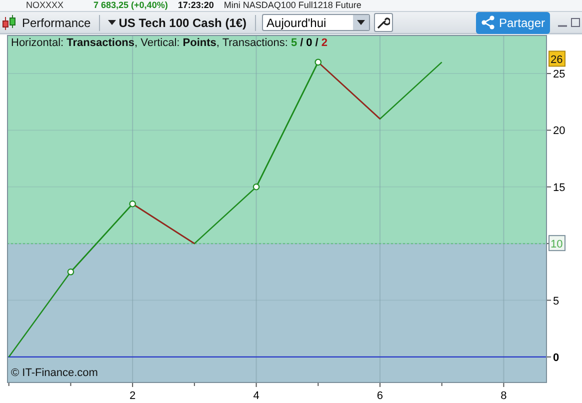 This screenshot has width=582, height=403. Describe the element at coordinates (503, 396) in the screenshot. I see `x-tick-label: 8` at that location.